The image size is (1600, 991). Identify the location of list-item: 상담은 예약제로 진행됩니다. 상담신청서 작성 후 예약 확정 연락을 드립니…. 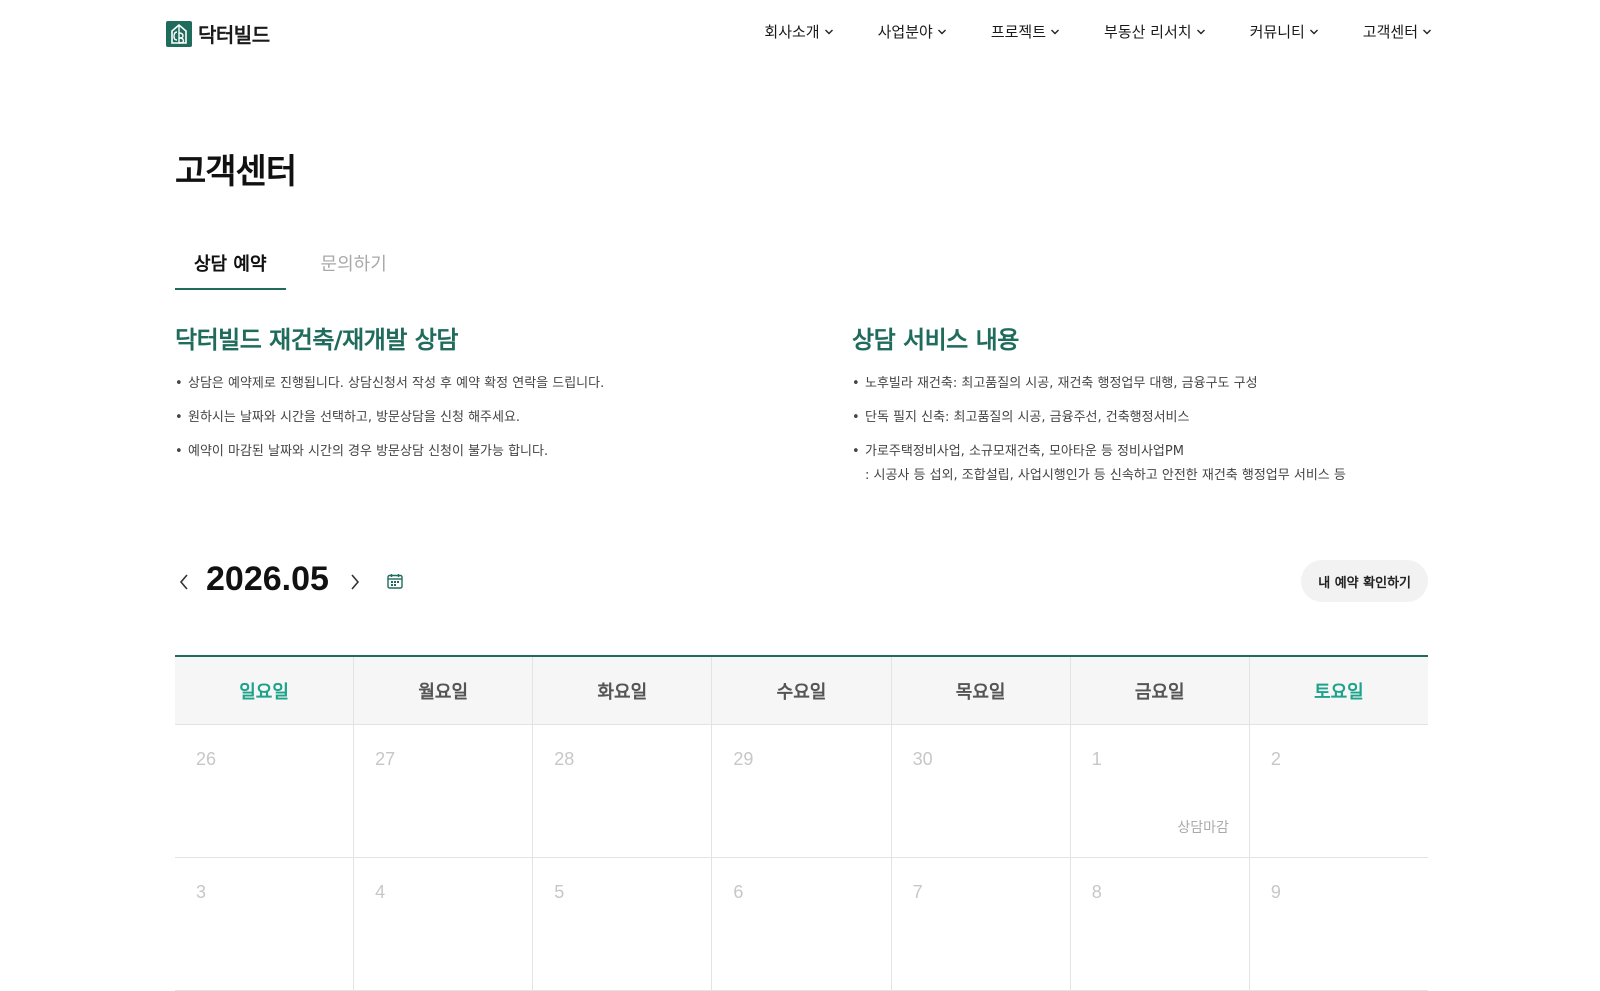
(485, 384).